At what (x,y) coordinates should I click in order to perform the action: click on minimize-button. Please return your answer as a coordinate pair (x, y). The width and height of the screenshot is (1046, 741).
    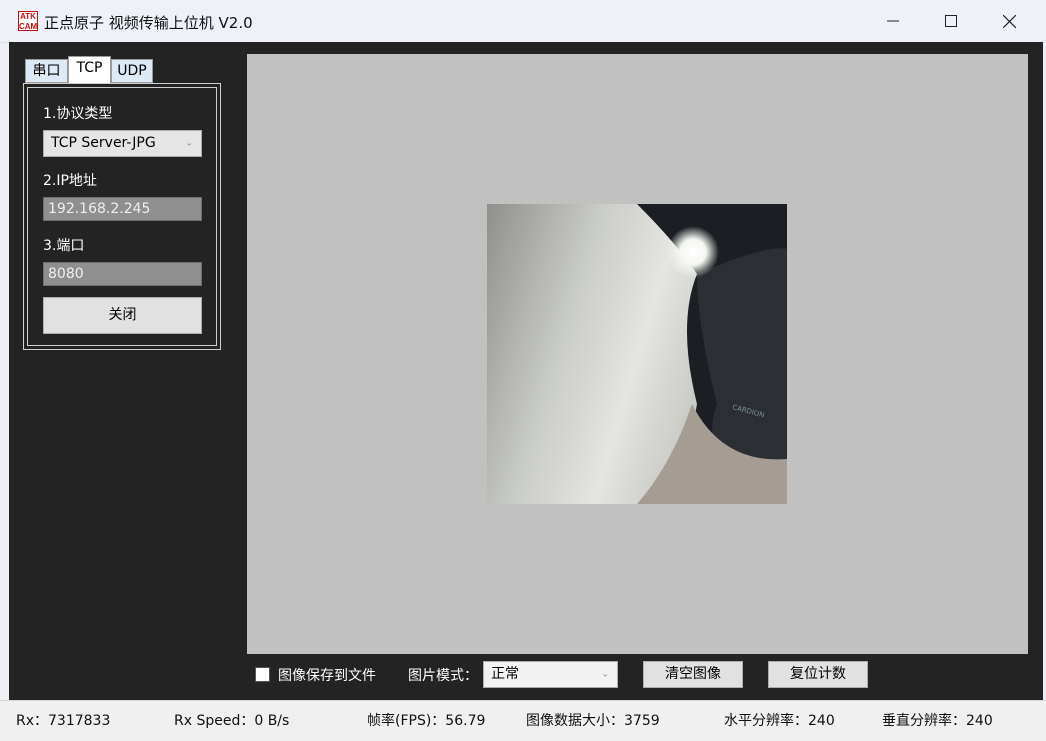
    Looking at the image, I should click on (893, 21).